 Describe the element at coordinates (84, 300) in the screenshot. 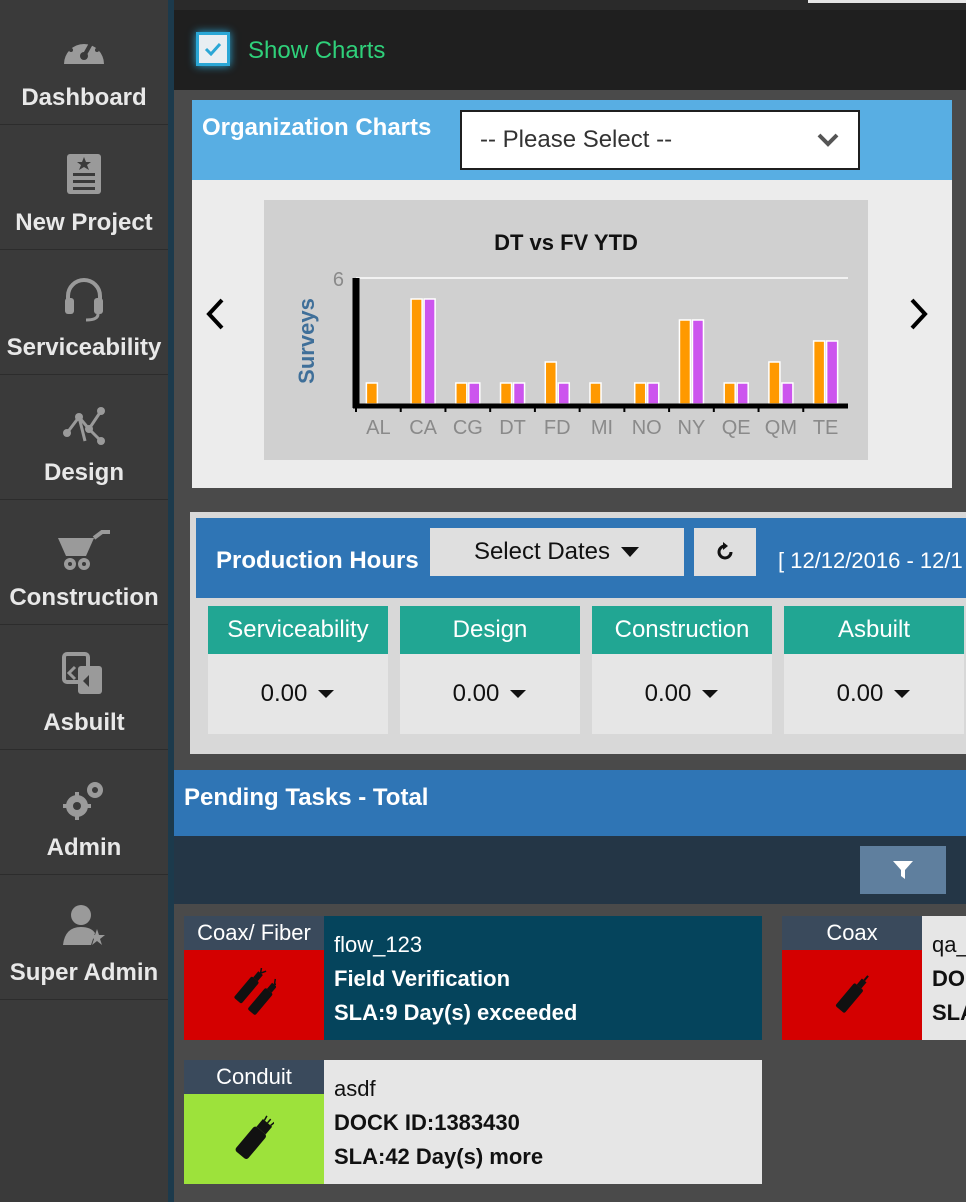

I see `headset-icon` at that location.